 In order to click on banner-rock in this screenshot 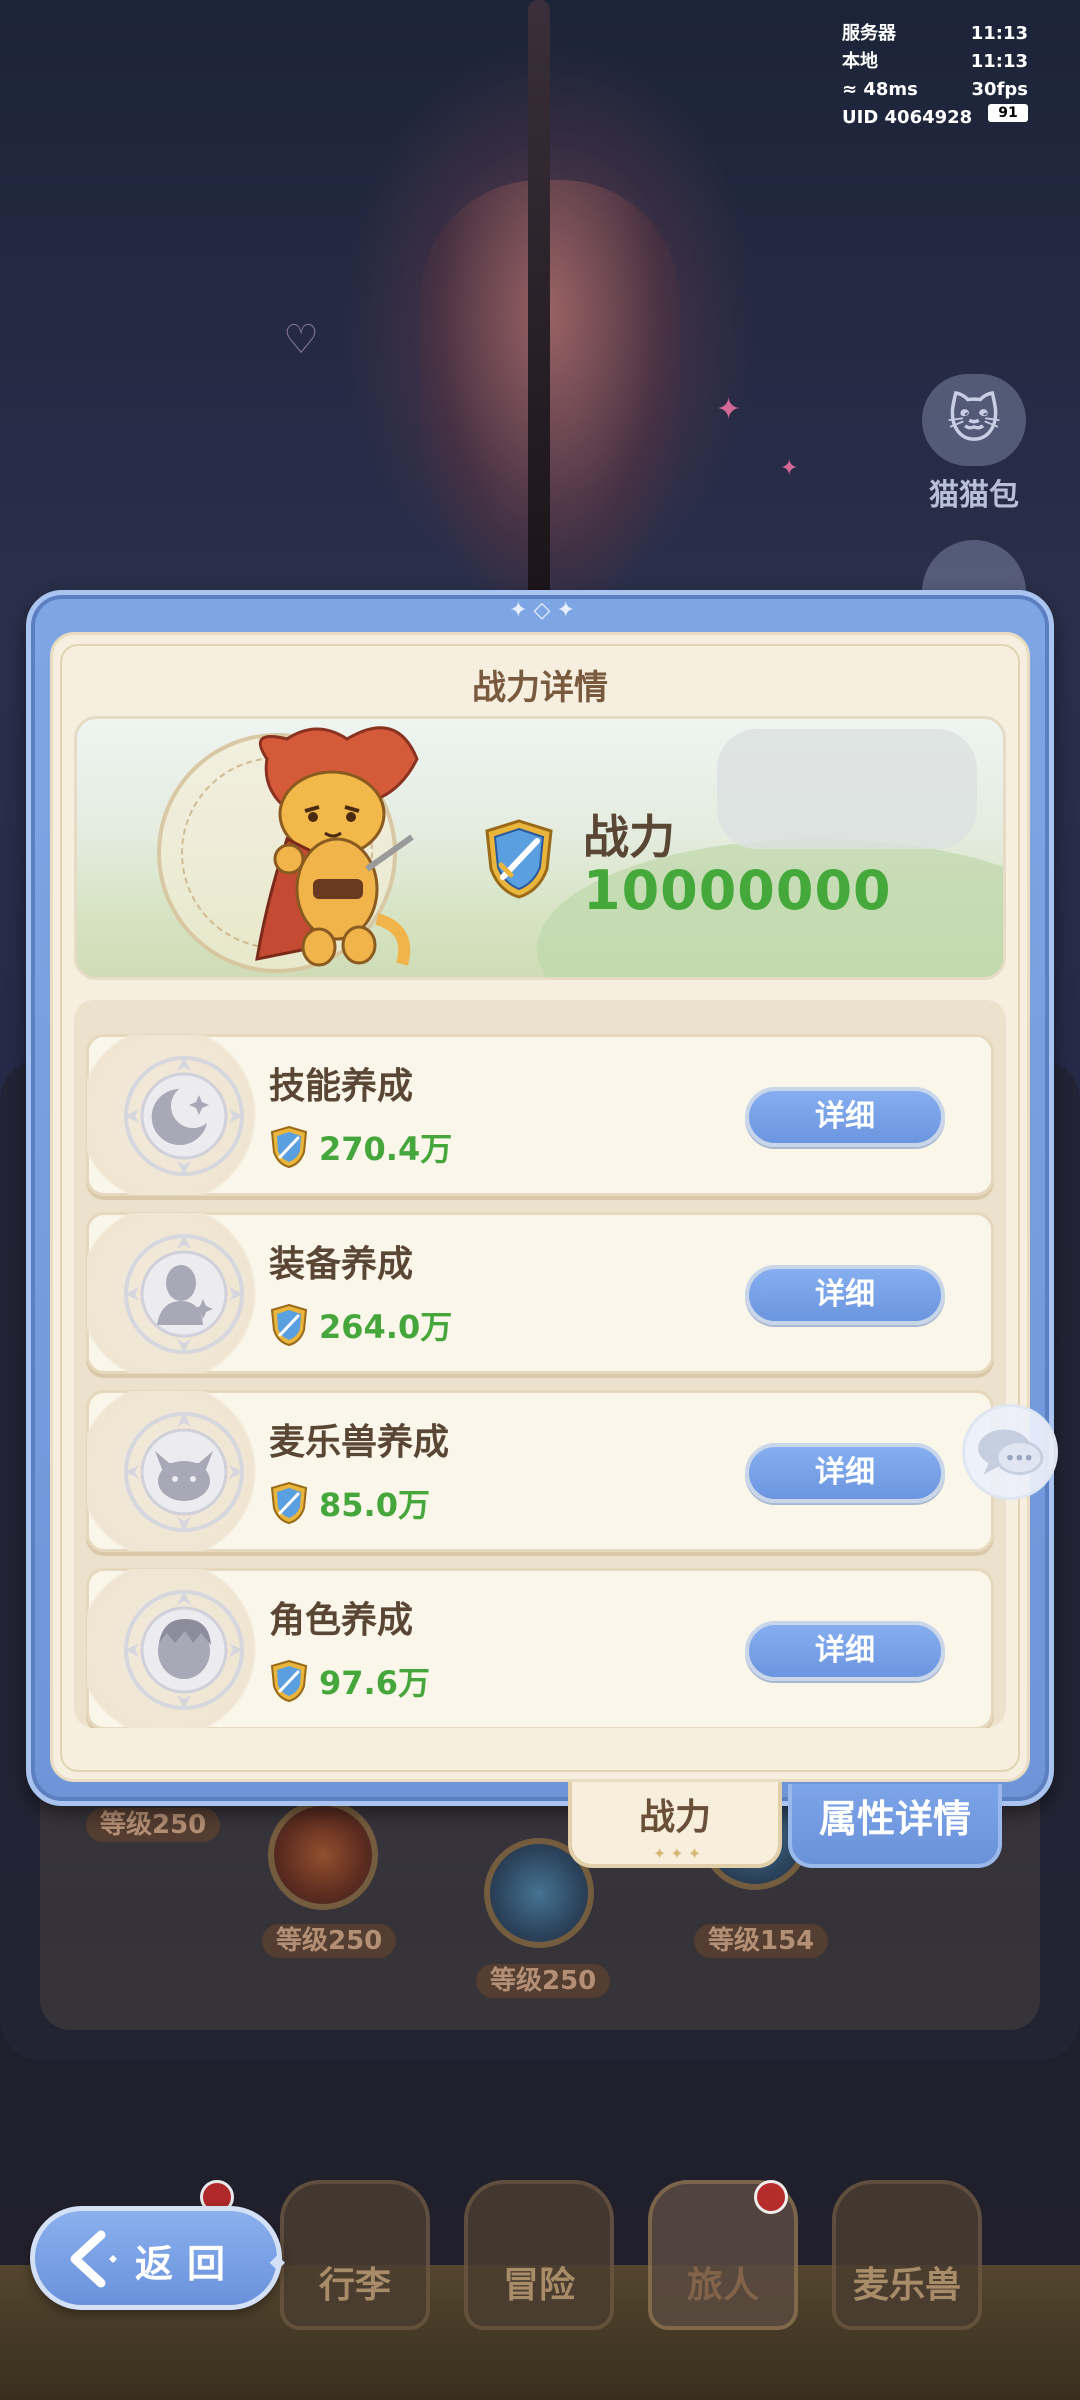, I will do `click(847, 789)`.